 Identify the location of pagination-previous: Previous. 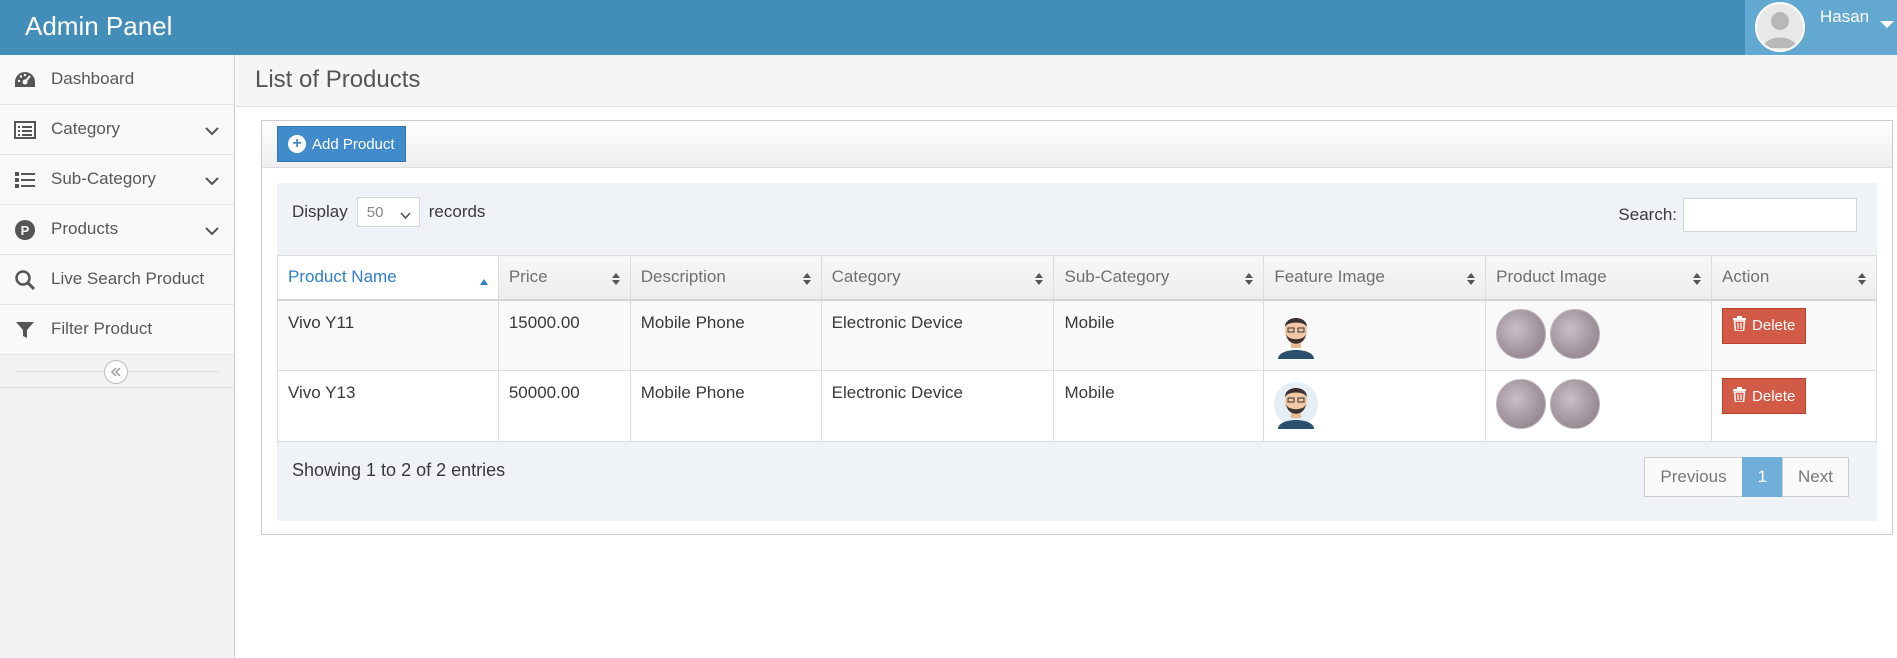
(1693, 477).